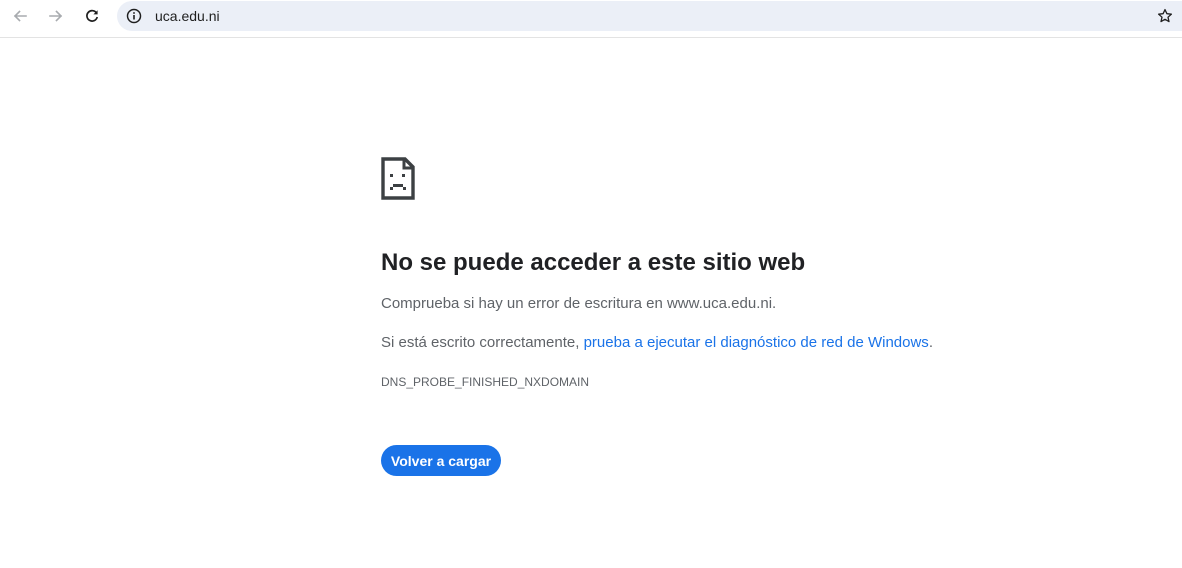 This screenshot has height=568, width=1182. I want to click on reload-button, so click(92, 16).